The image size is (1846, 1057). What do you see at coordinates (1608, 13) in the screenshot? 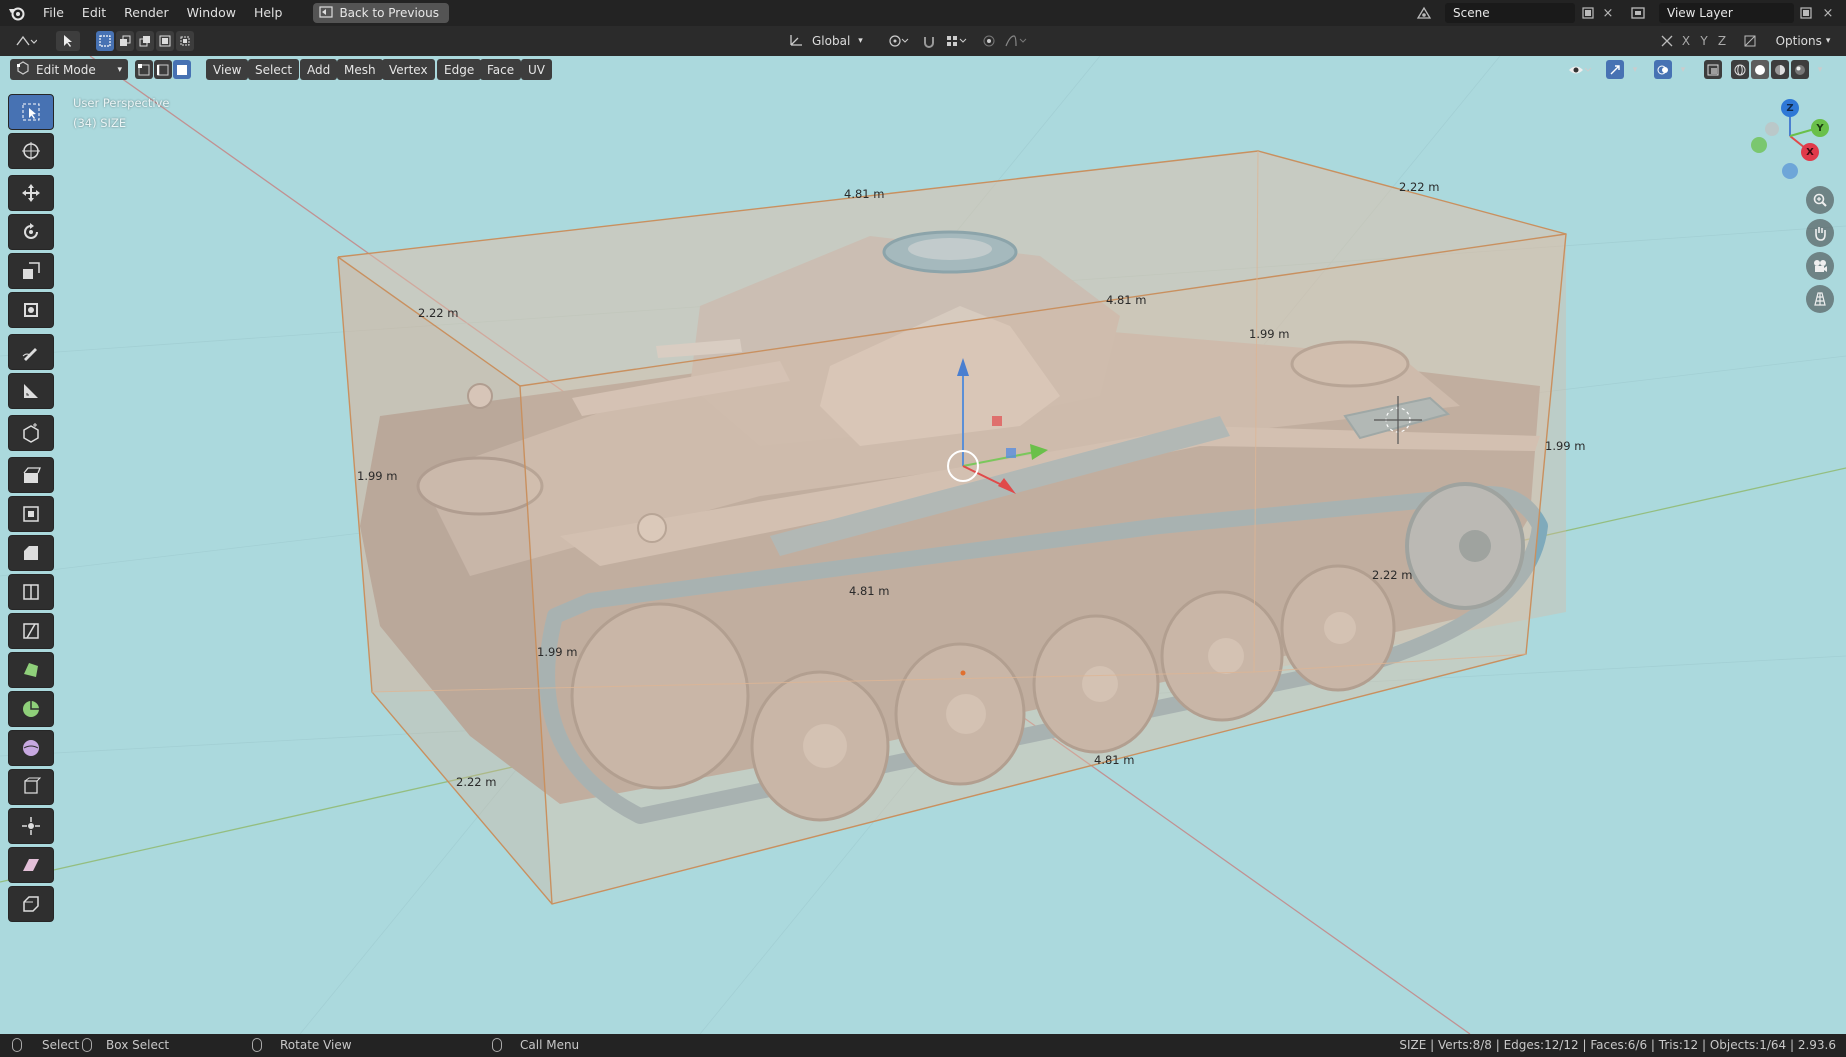
I see `delete-scene-icon: ×` at bounding box center [1608, 13].